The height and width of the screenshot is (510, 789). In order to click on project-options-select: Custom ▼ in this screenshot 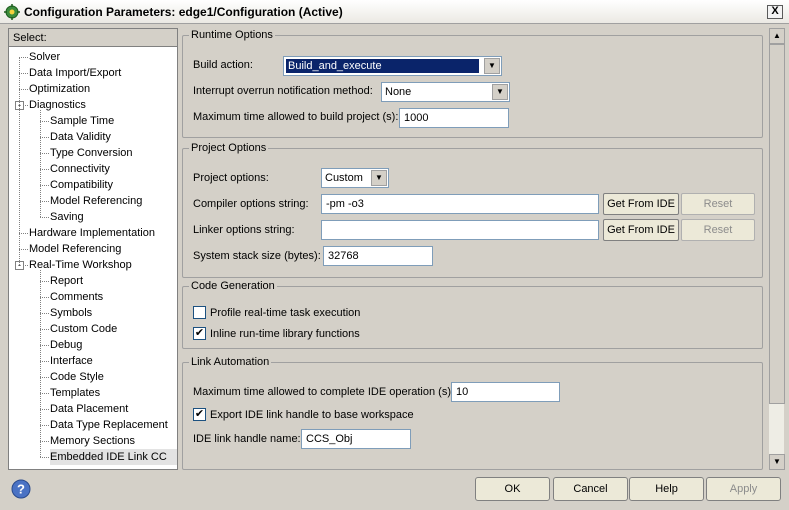, I will do `click(355, 178)`.